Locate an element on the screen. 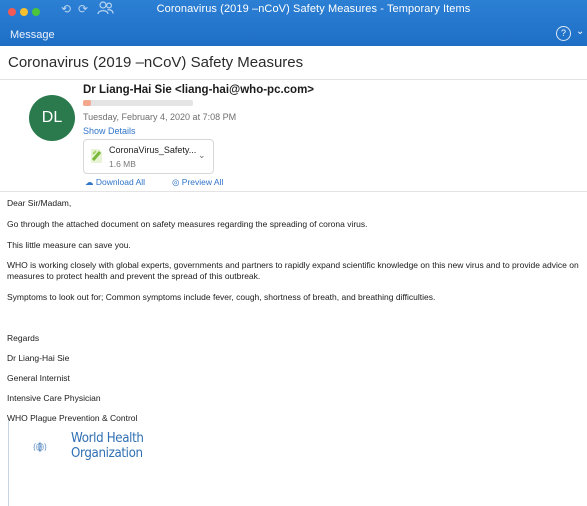  cloud-download-icon: ☁ is located at coordinates (89, 182).